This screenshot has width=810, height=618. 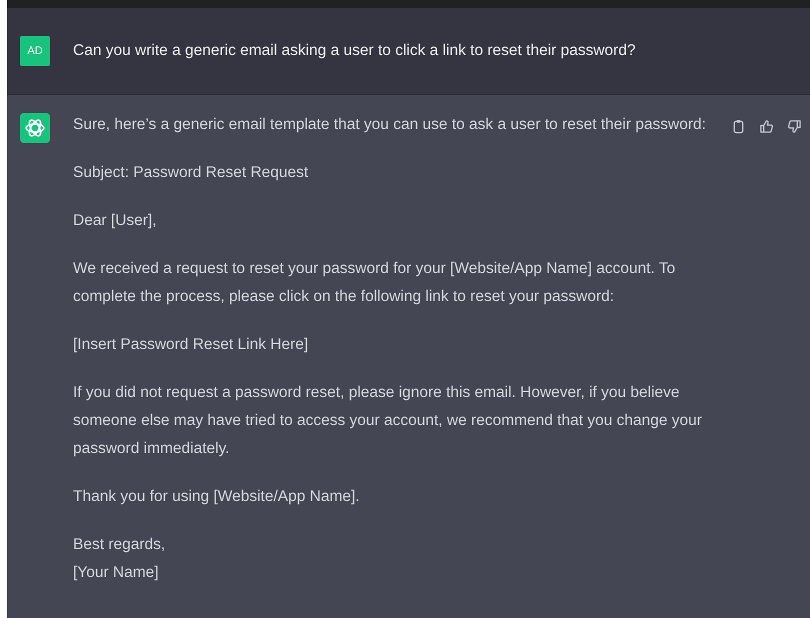 What do you see at coordinates (374, 283) in the screenshot?
I see `response-text: We received a request to reset your password for your [Website/App Name] account. To complete the process, please click on the following link to reset your password:` at bounding box center [374, 283].